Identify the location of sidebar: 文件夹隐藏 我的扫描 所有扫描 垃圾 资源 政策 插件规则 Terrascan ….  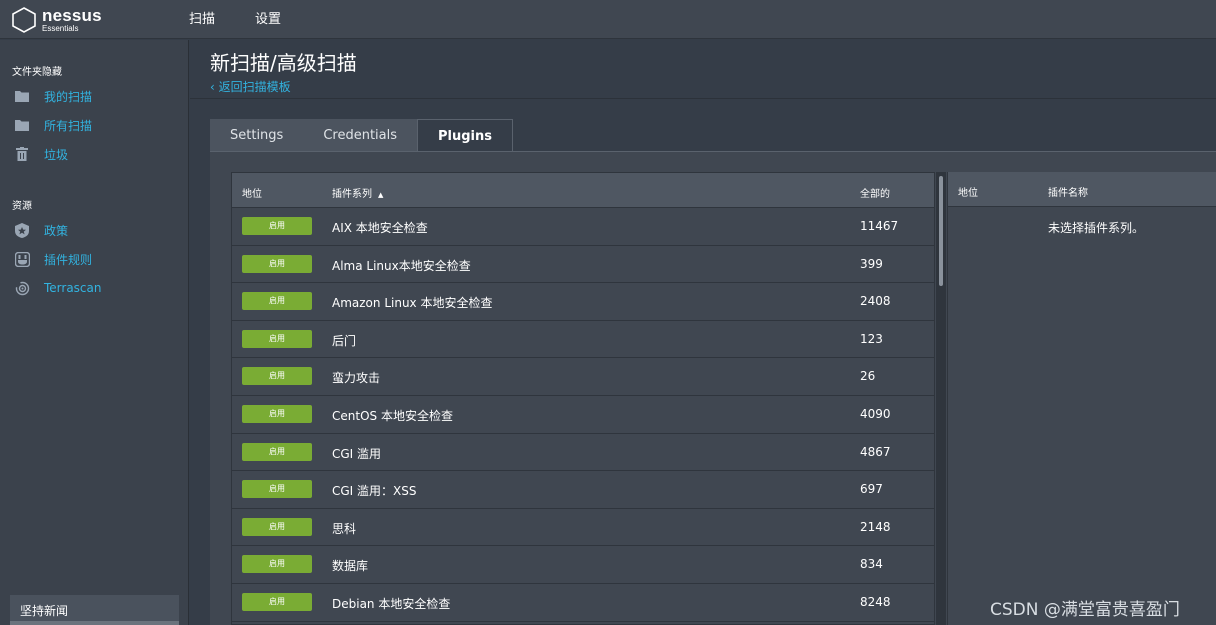
(94, 332).